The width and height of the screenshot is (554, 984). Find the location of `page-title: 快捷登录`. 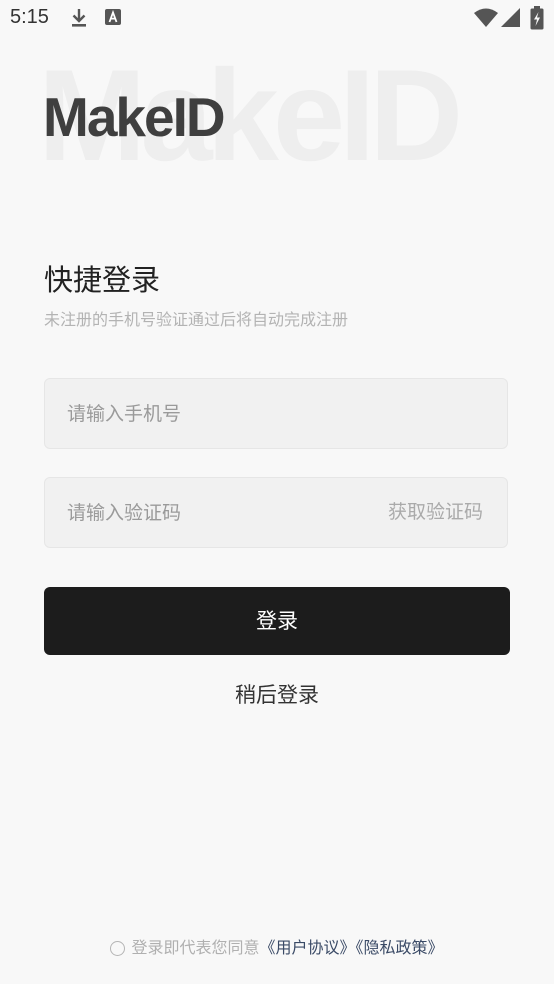

page-title: 快捷登录 is located at coordinates (102, 280).